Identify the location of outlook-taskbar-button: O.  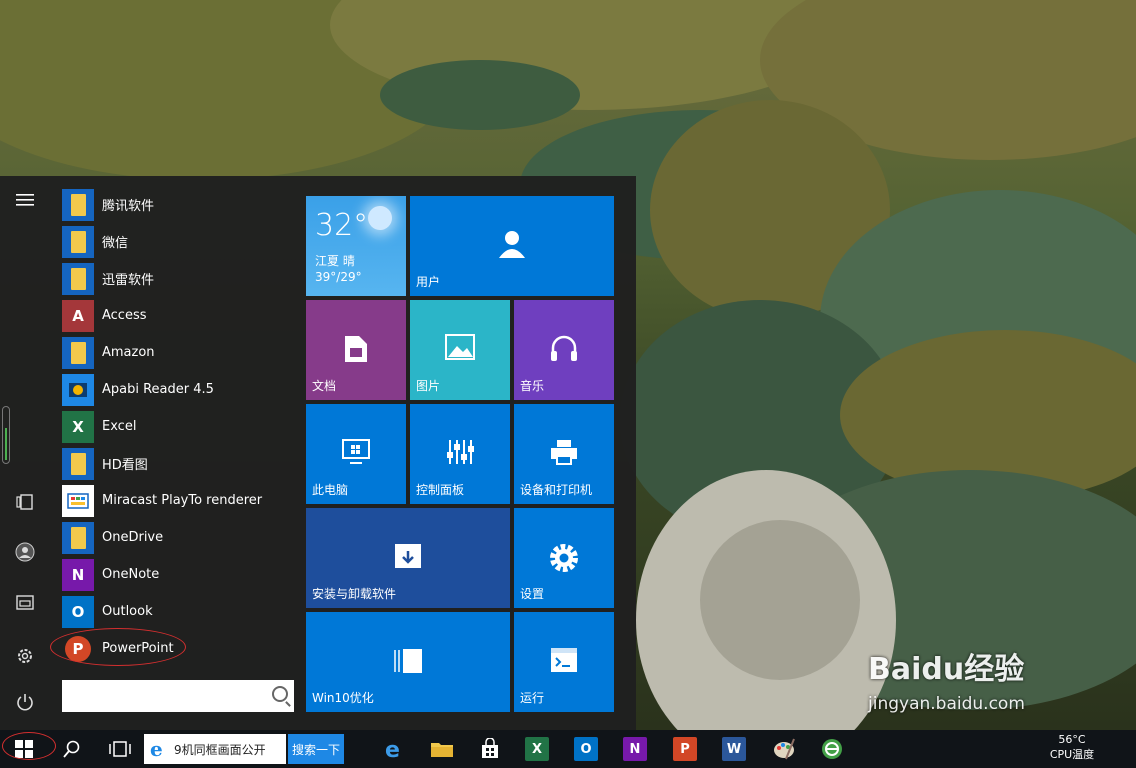
(586, 749).